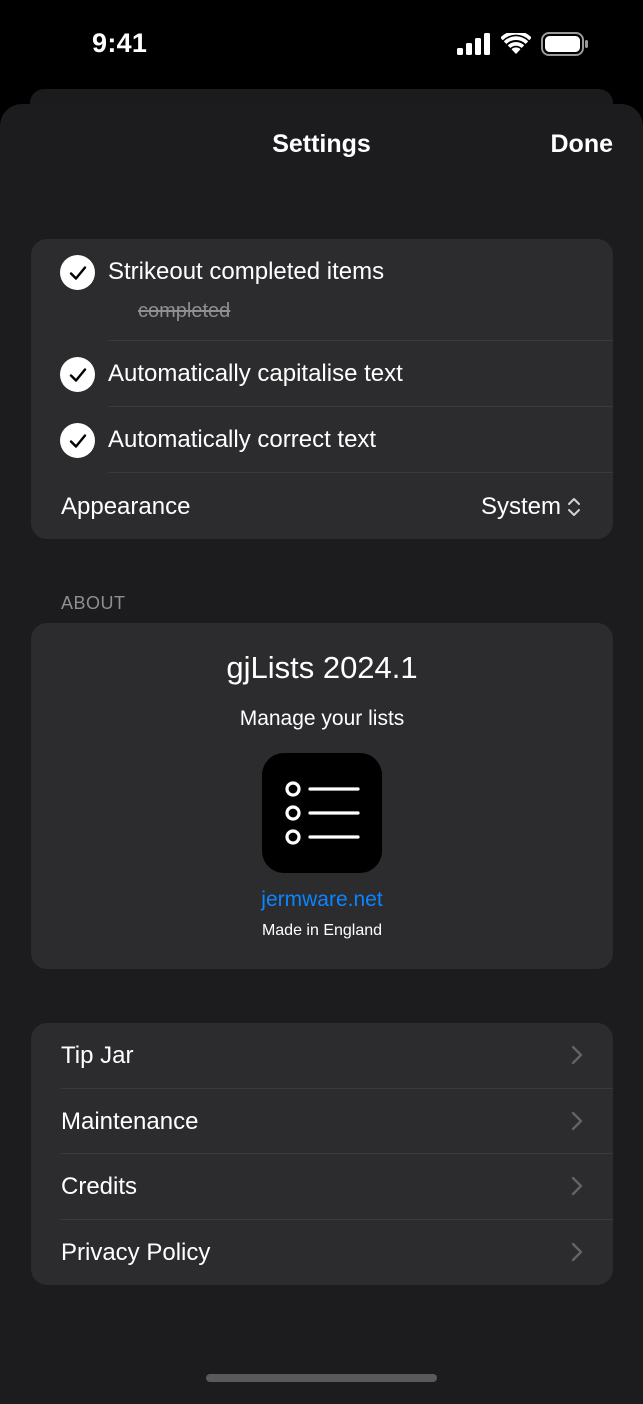 Image resolution: width=643 pixels, height=1404 pixels. Describe the element at coordinates (322, 667) in the screenshot. I see `app-name-version: gjLists 2024.1` at that location.